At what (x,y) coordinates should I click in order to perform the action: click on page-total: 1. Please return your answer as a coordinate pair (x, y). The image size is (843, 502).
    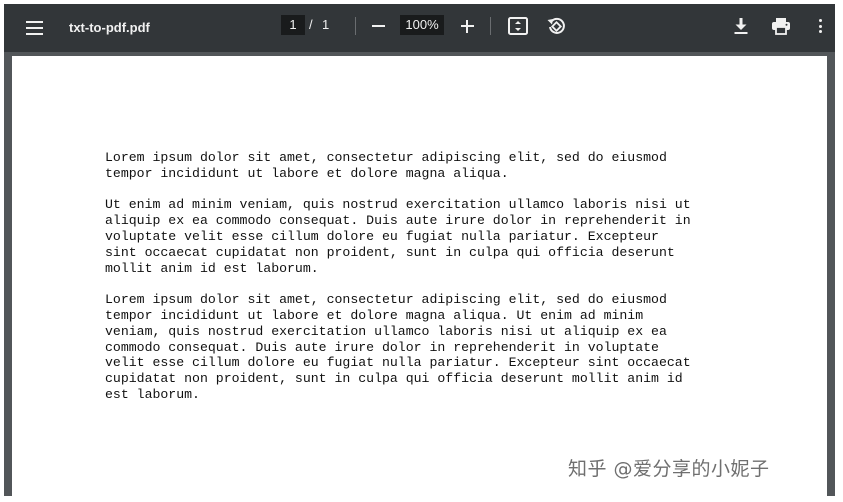
    Looking at the image, I should click on (326, 24).